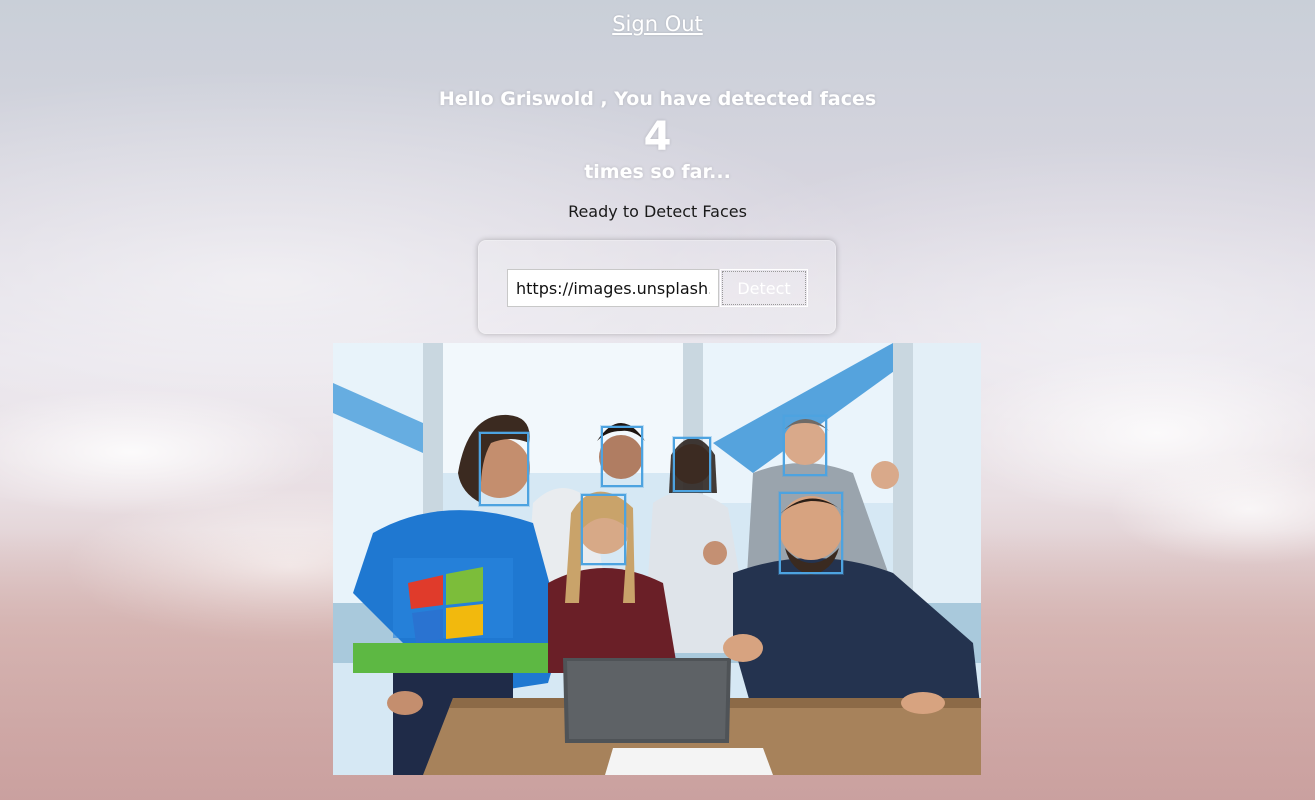 The height and width of the screenshot is (800, 1315). I want to click on detection-count: 4, so click(657, 137).